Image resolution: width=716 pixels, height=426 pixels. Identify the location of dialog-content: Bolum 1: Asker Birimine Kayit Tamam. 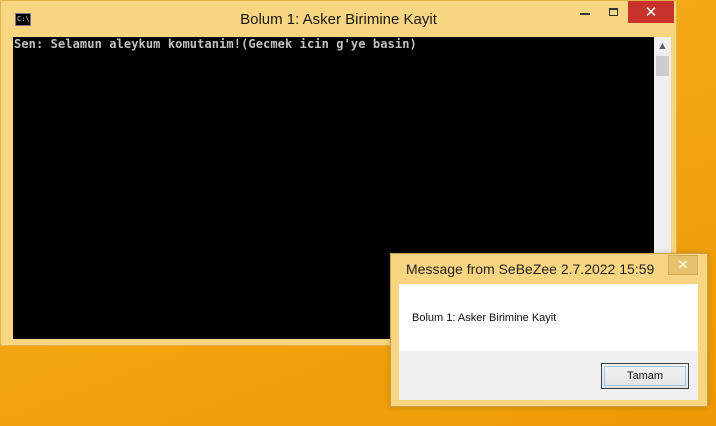
(548, 342).